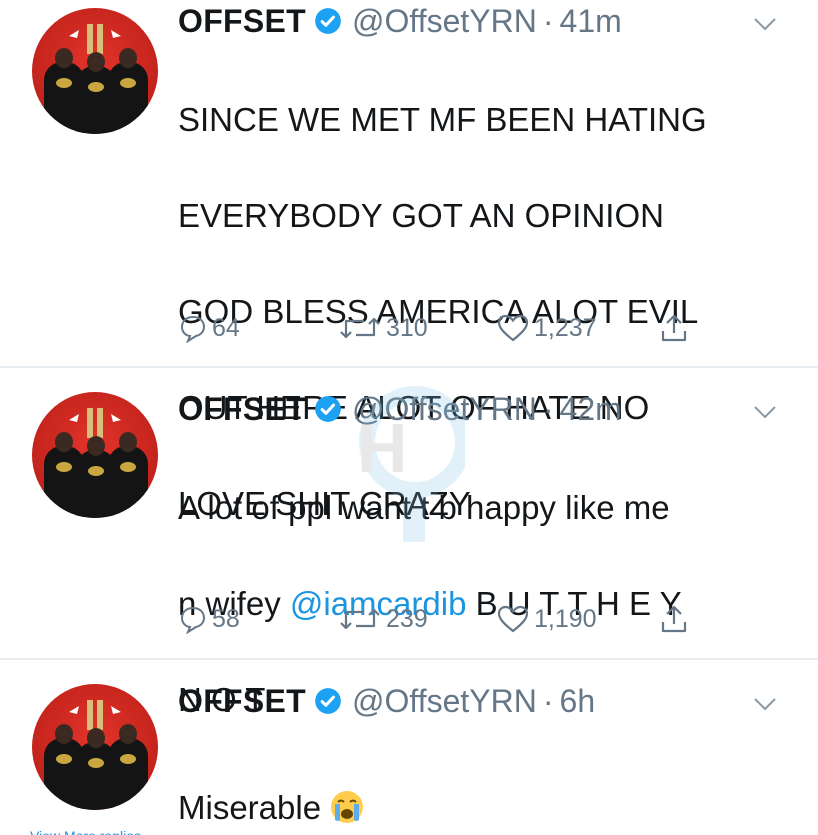  Describe the element at coordinates (591, 21) in the screenshot. I see `timestamp: 41m` at that location.